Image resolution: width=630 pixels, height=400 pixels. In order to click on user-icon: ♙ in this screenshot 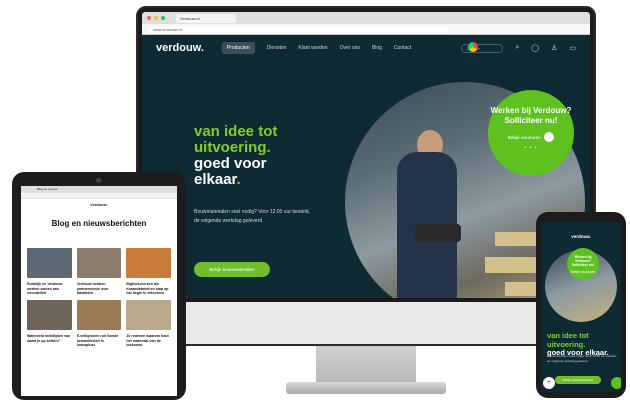, I will do `click(554, 48)`.